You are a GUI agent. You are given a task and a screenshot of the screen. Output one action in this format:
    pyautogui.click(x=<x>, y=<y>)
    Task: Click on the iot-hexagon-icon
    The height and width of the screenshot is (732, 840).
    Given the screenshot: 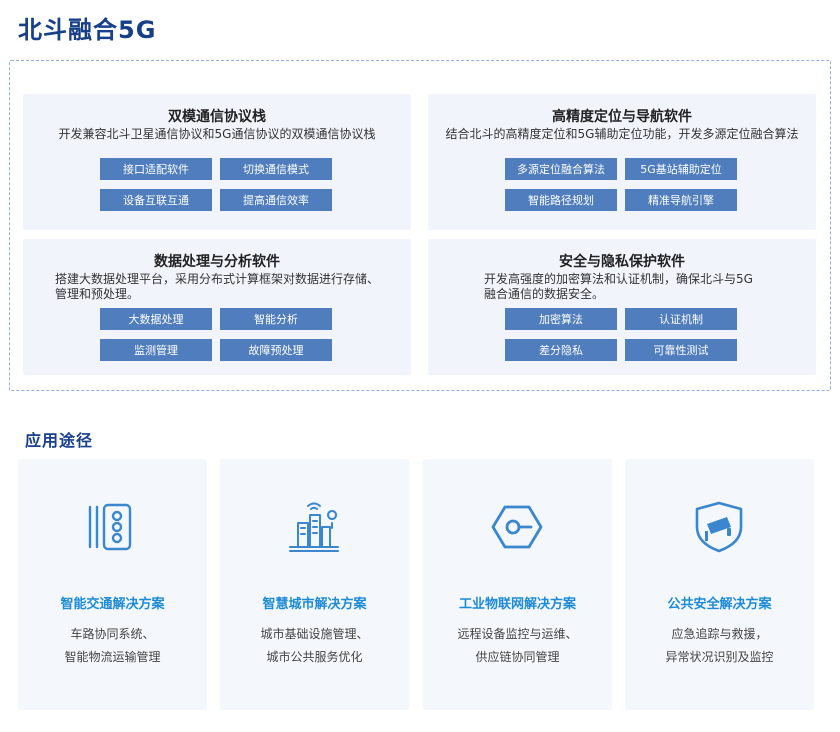 What is the action you would take?
    pyautogui.click(x=517, y=527)
    